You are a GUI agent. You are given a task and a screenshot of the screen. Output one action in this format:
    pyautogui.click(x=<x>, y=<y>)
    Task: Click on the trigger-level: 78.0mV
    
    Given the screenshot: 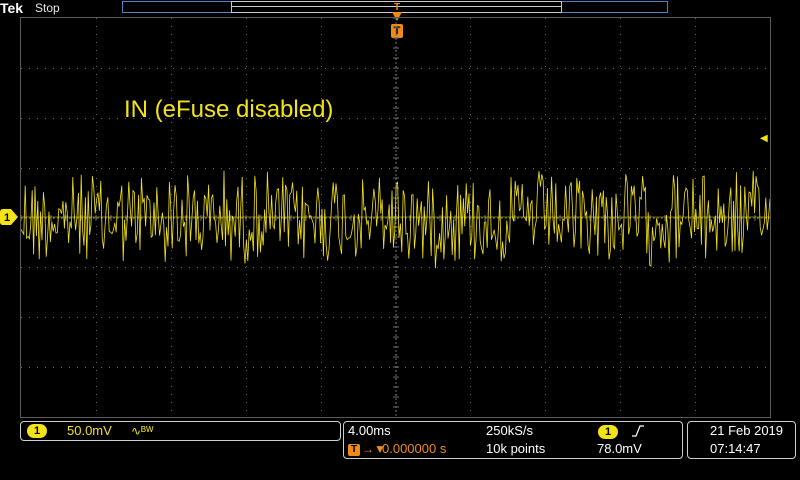 What is the action you would take?
    pyautogui.click(x=619, y=448)
    